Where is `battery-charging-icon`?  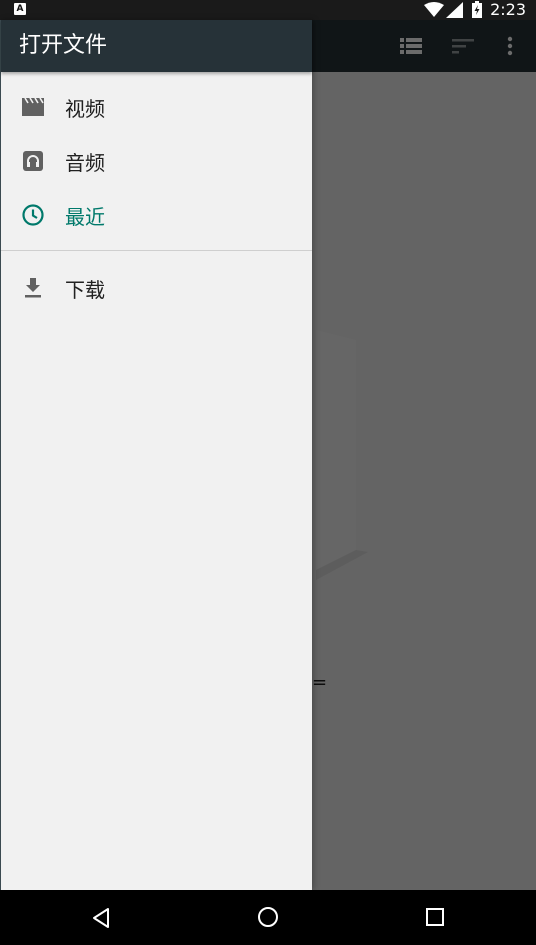
battery-charging-icon is located at coordinates (477, 9).